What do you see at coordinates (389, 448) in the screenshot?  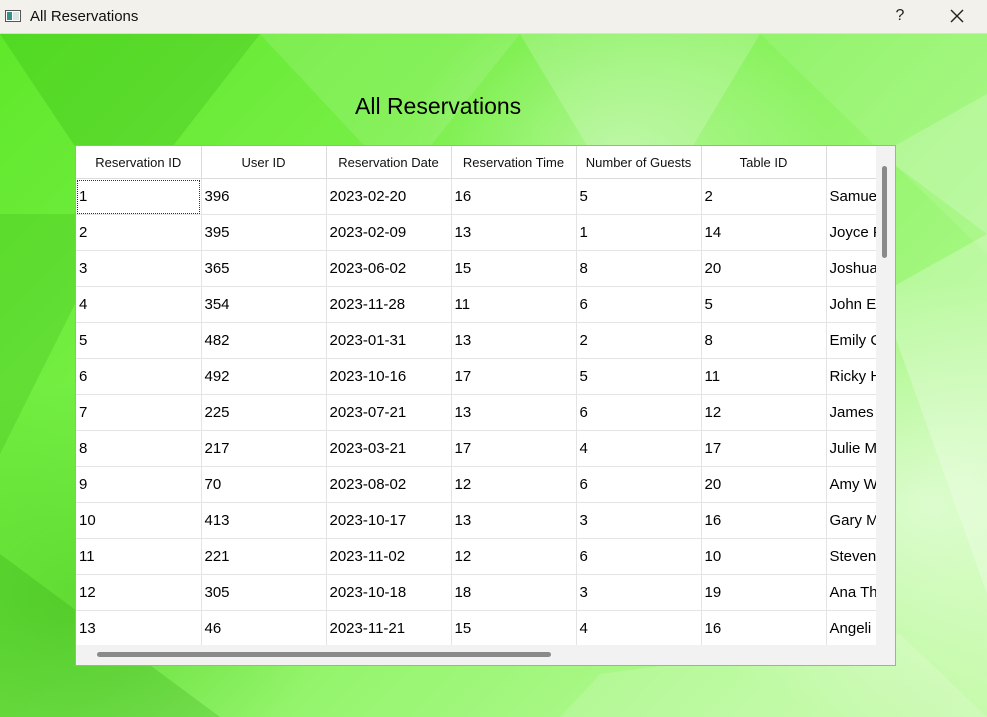 I see `table-cell: 2023-03-21` at bounding box center [389, 448].